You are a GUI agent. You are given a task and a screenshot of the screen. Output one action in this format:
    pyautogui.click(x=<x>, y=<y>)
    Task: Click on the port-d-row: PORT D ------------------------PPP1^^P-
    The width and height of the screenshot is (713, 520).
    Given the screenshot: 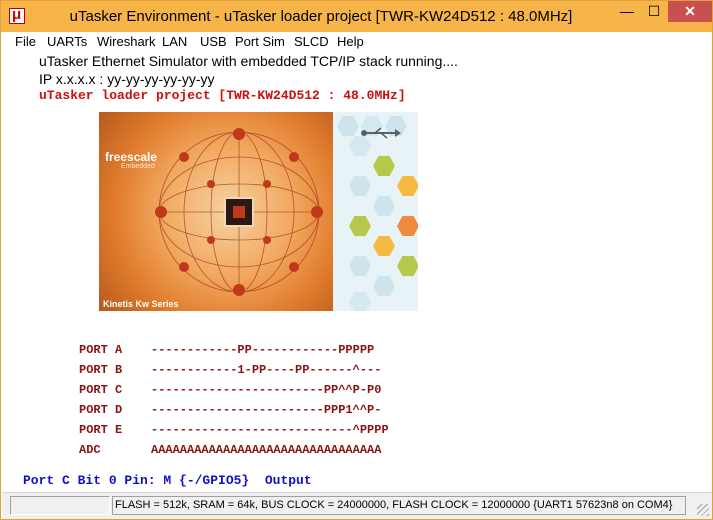 What is the action you would take?
    pyautogui.click(x=230, y=410)
    